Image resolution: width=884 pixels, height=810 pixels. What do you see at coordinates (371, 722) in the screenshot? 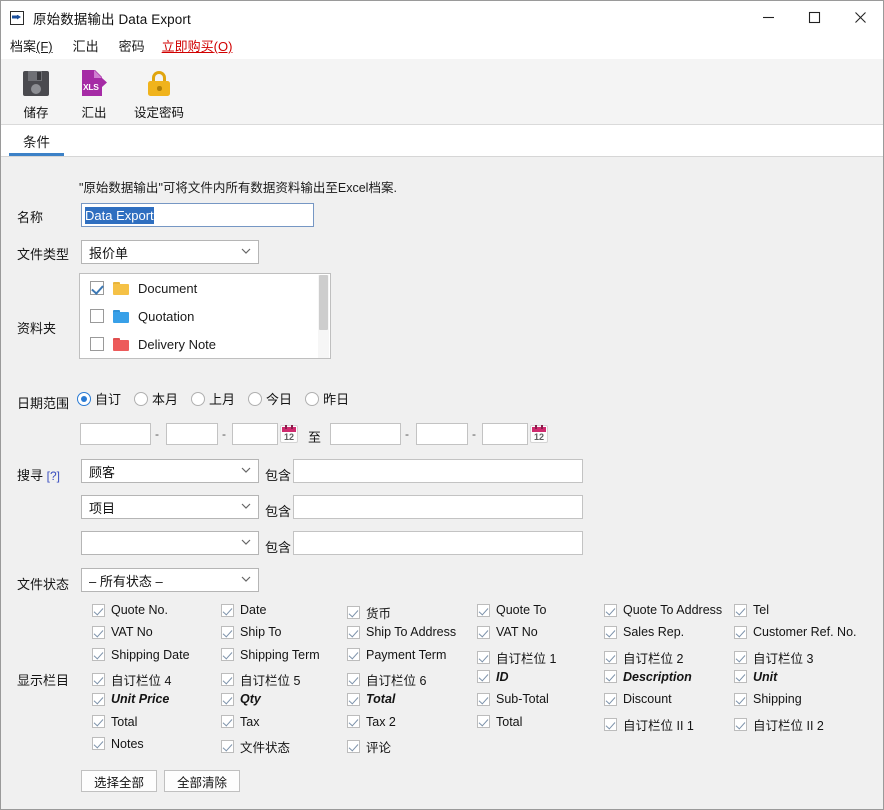
I see `column-checkbox-item: Tax 2` at bounding box center [371, 722].